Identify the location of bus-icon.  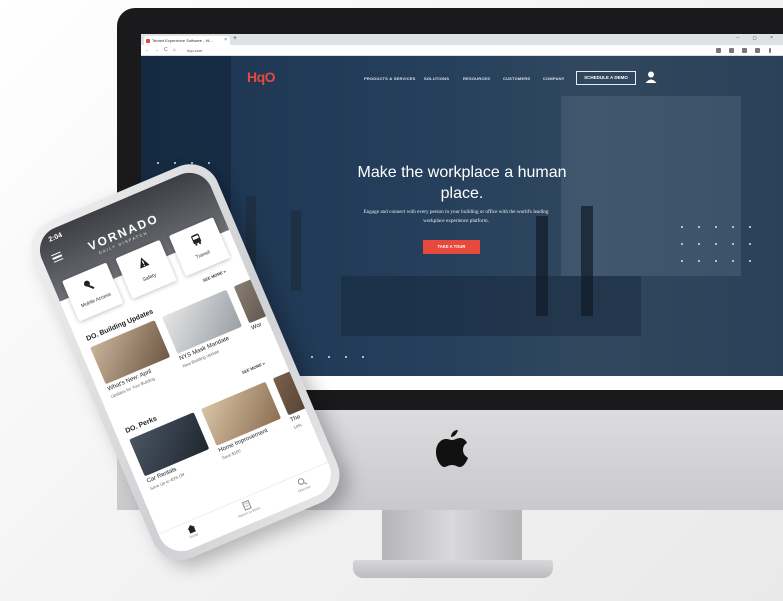
(196, 239).